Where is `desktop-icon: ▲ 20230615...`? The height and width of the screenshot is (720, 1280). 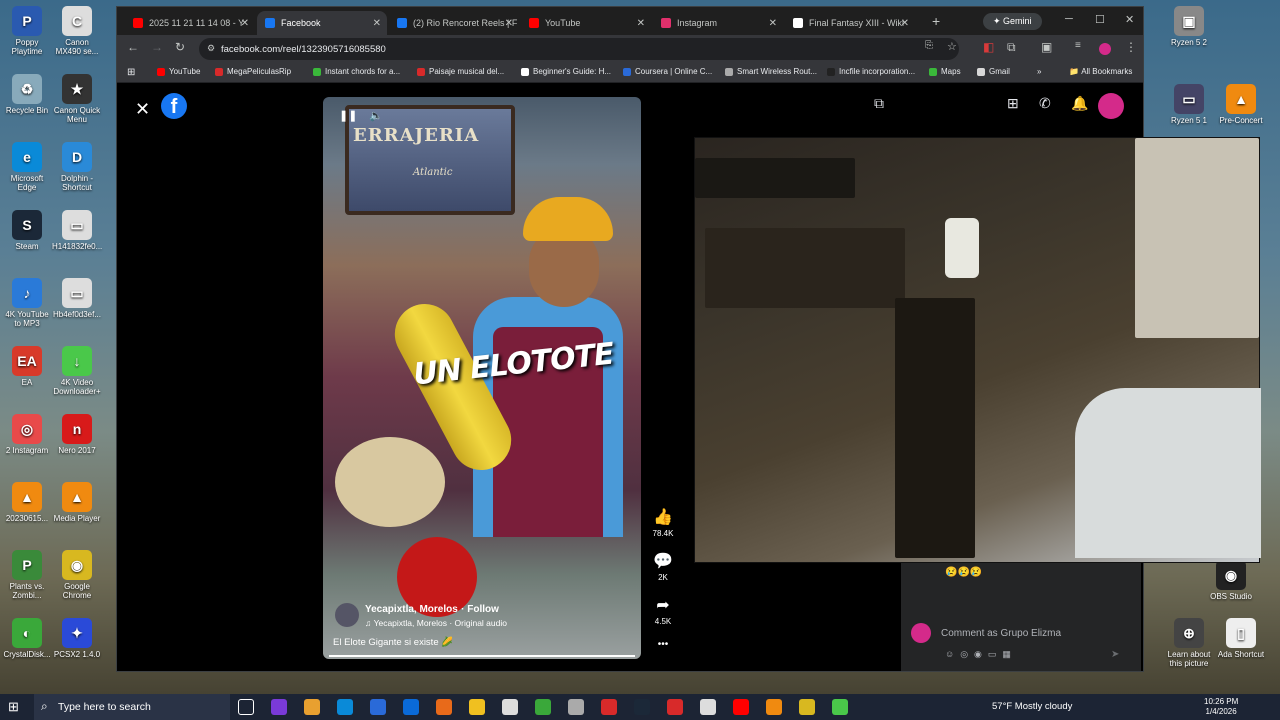 desktop-icon: ▲ 20230615... is located at coordinates (27, 502).